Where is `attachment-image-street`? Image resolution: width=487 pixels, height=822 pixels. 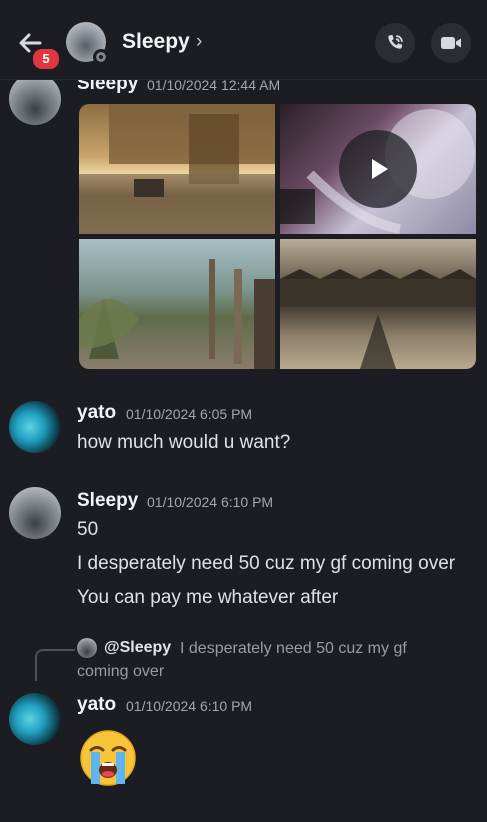 attachment-image-street is located at coordinates (177, 169).